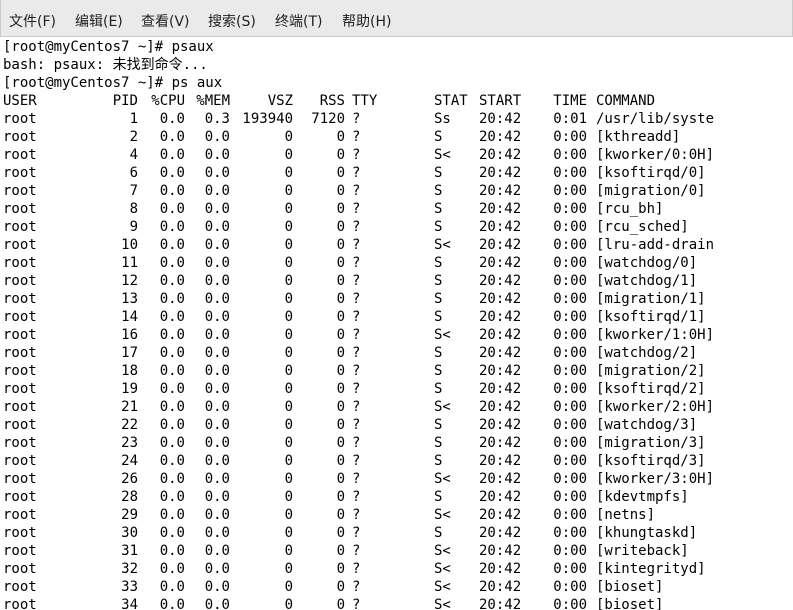 This screenshot has height=610, width=793. Describe the element at coordinates (280, 101) in the screenshot. I see `header-vsz: VSZ` at that location.